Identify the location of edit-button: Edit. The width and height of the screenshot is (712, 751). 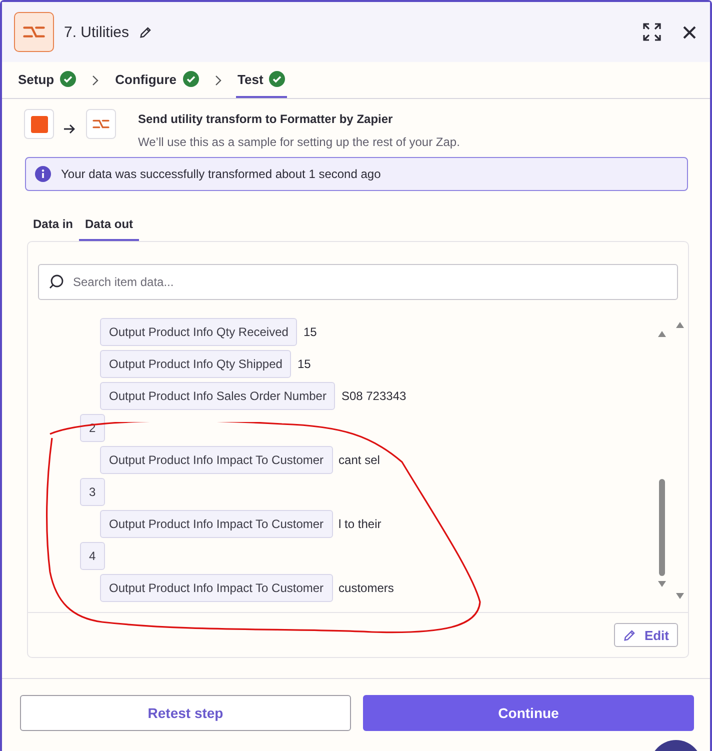
(646, 635).